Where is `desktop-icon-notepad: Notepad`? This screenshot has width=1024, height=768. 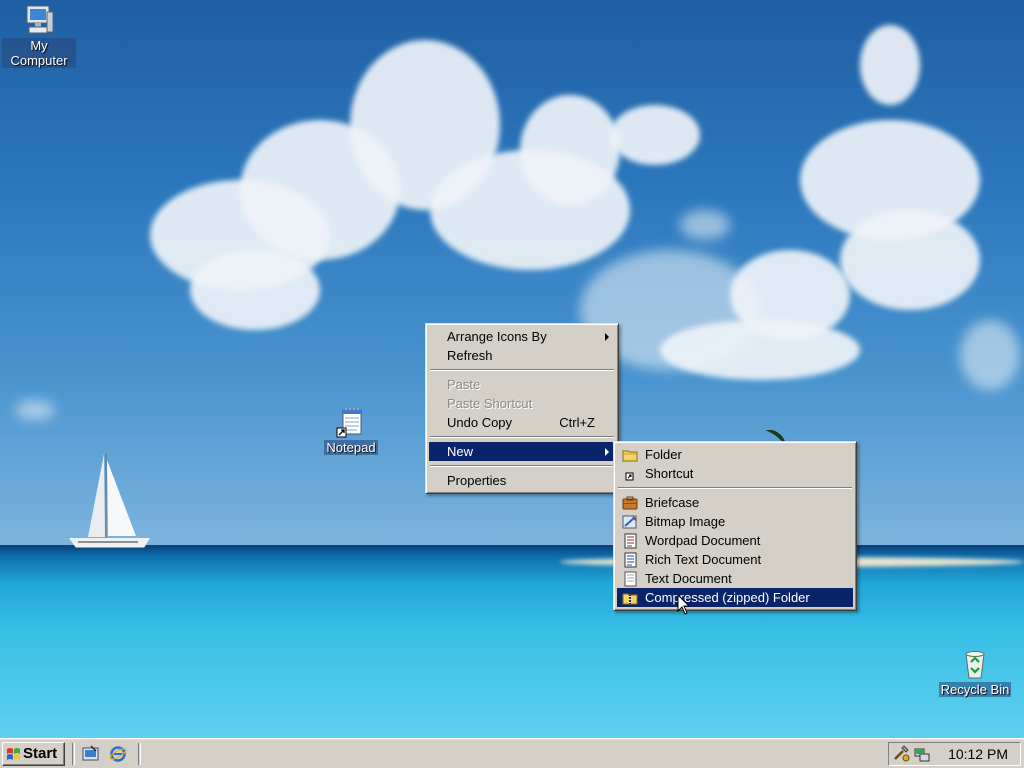
desktop-icon-notepad: Notepad is located at coordinates (351, 430).